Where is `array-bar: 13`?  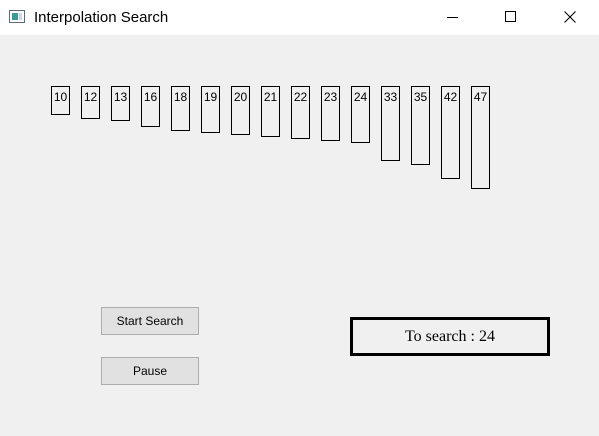 array-bar: 13 is located at coordinates (120, 103).